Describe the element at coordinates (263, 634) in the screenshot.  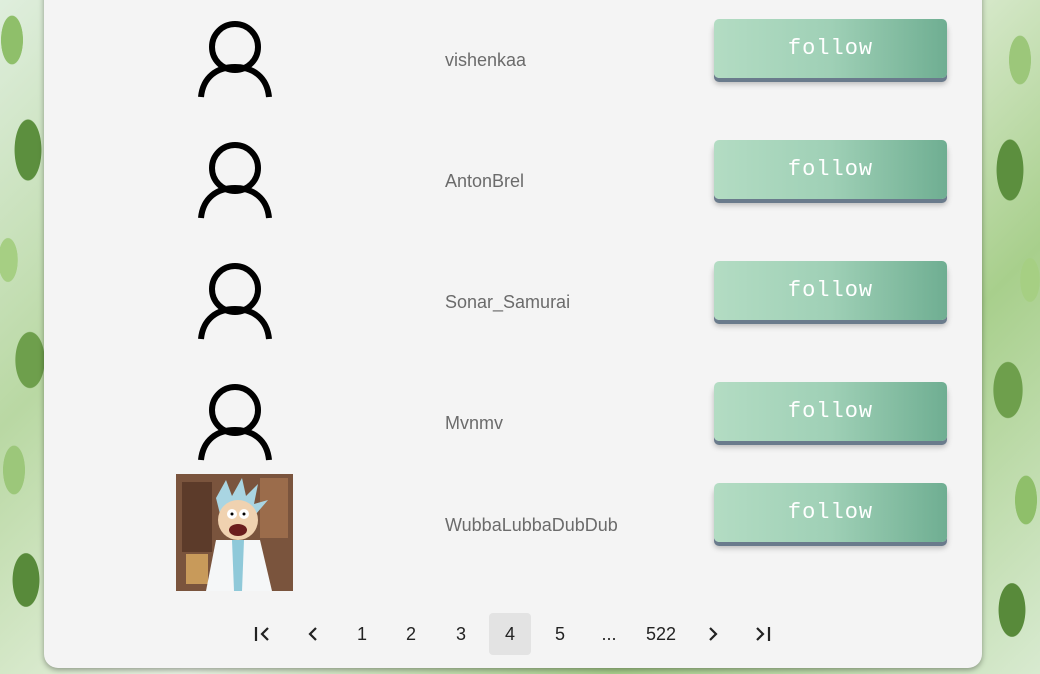
I see `first-page-icon` at that location.